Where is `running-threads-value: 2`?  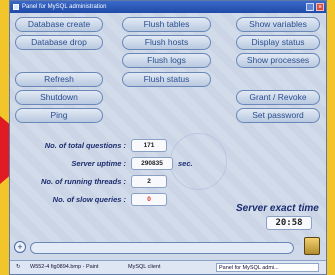 running-threads-value: 2 is located at coordinates (149, 181).